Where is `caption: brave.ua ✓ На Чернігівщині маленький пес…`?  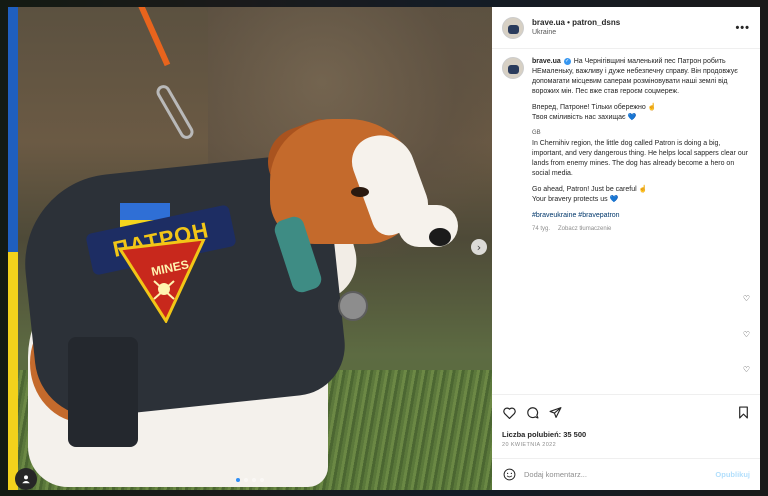 caption: brave.ua ✓ На Чернігівщині маленький пес… is located at coordinates (626, 145).